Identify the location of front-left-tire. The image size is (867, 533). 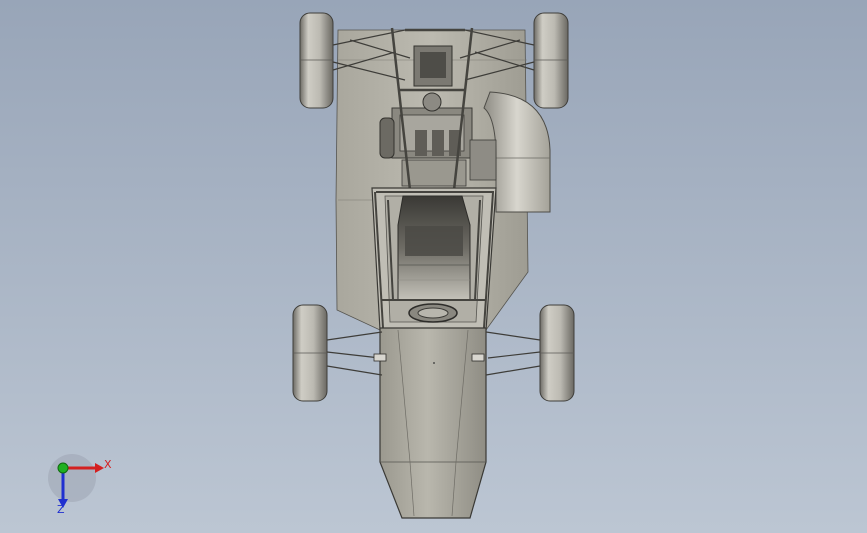
(310, 353).